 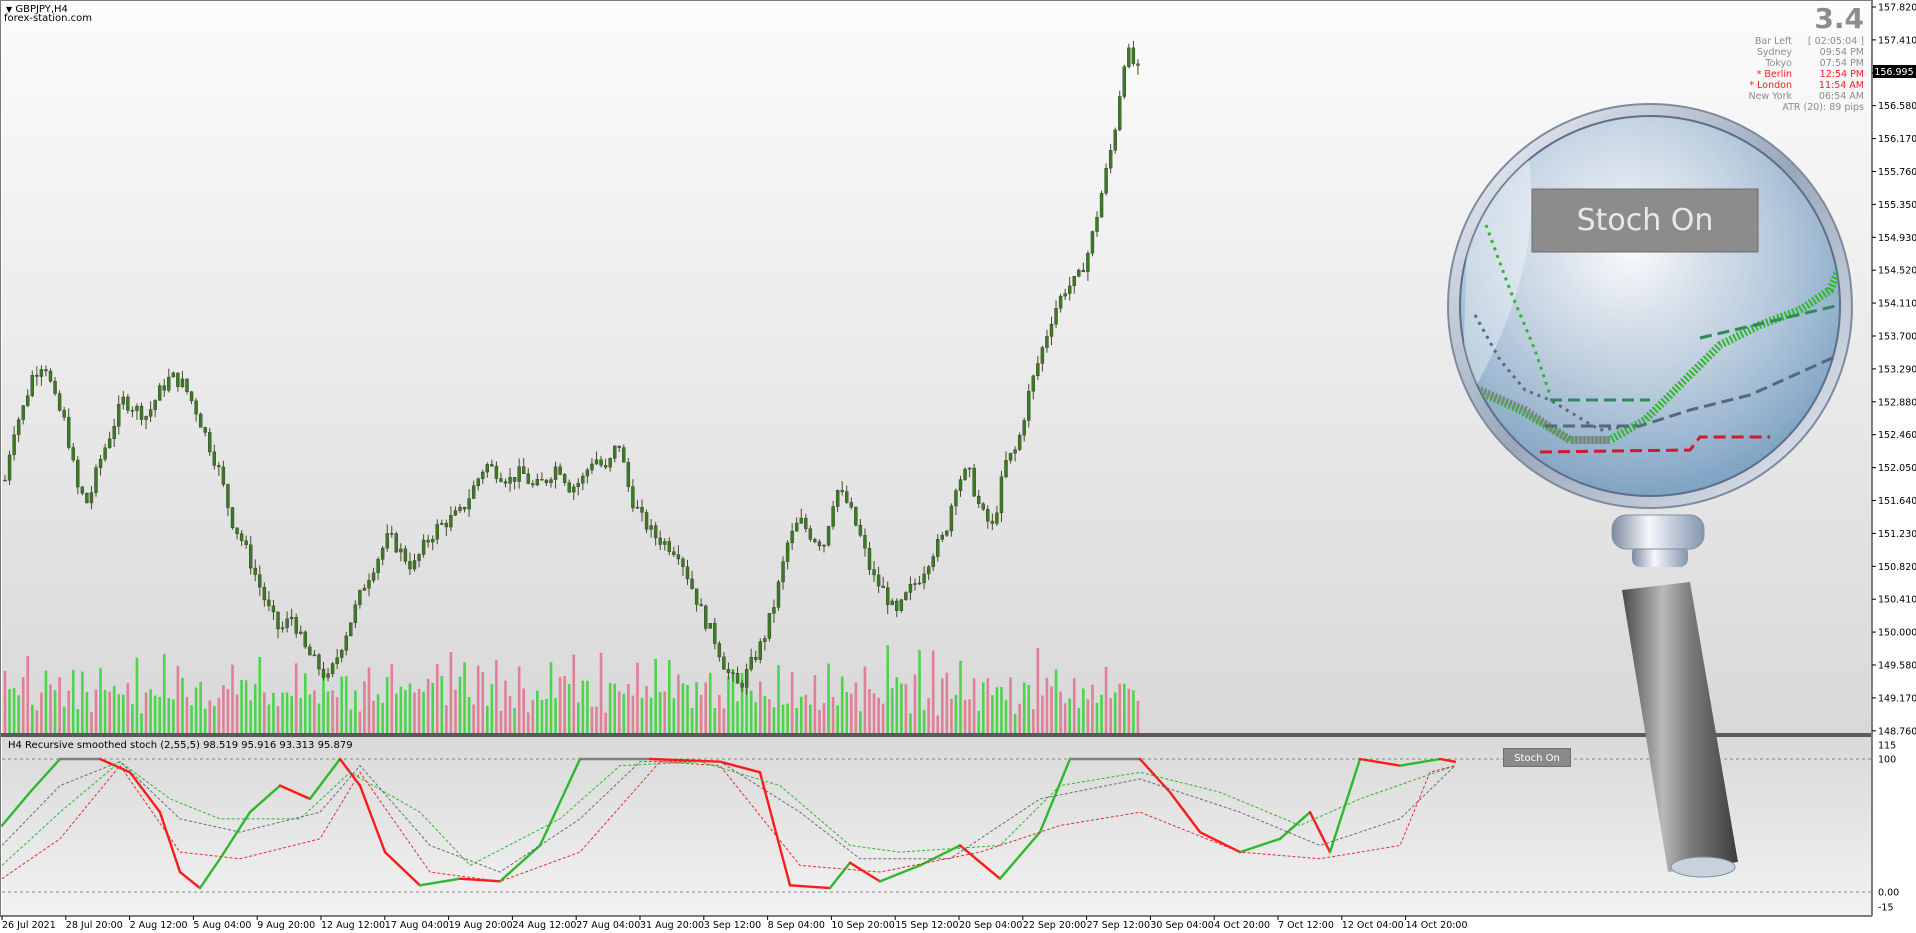 What do you see at coordinates (862, 925) in the screenshot?
I see `time-label: 10 Sep 20:00` at bounding box center [862, 925].